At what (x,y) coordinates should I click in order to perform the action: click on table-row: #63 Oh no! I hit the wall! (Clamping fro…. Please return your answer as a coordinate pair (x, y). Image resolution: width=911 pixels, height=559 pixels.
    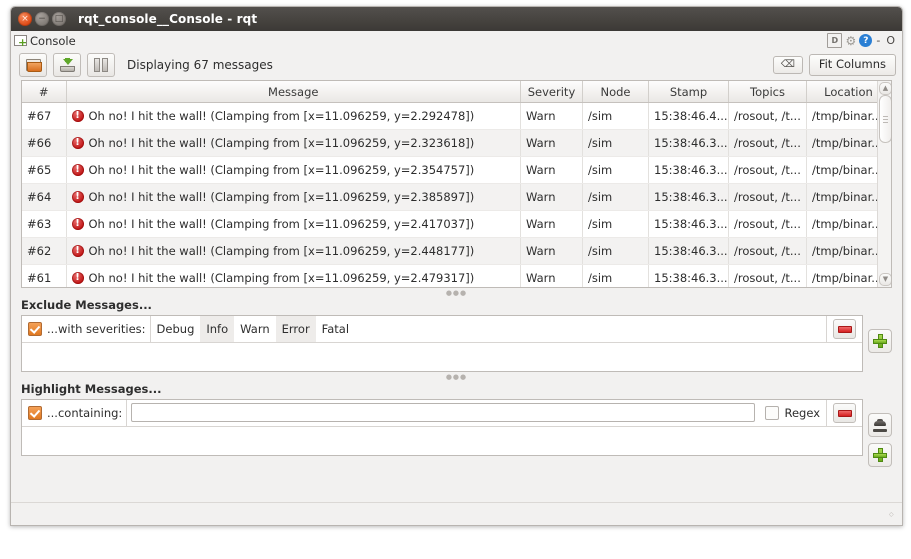
    Looking at the image, I should click on (456, 224).